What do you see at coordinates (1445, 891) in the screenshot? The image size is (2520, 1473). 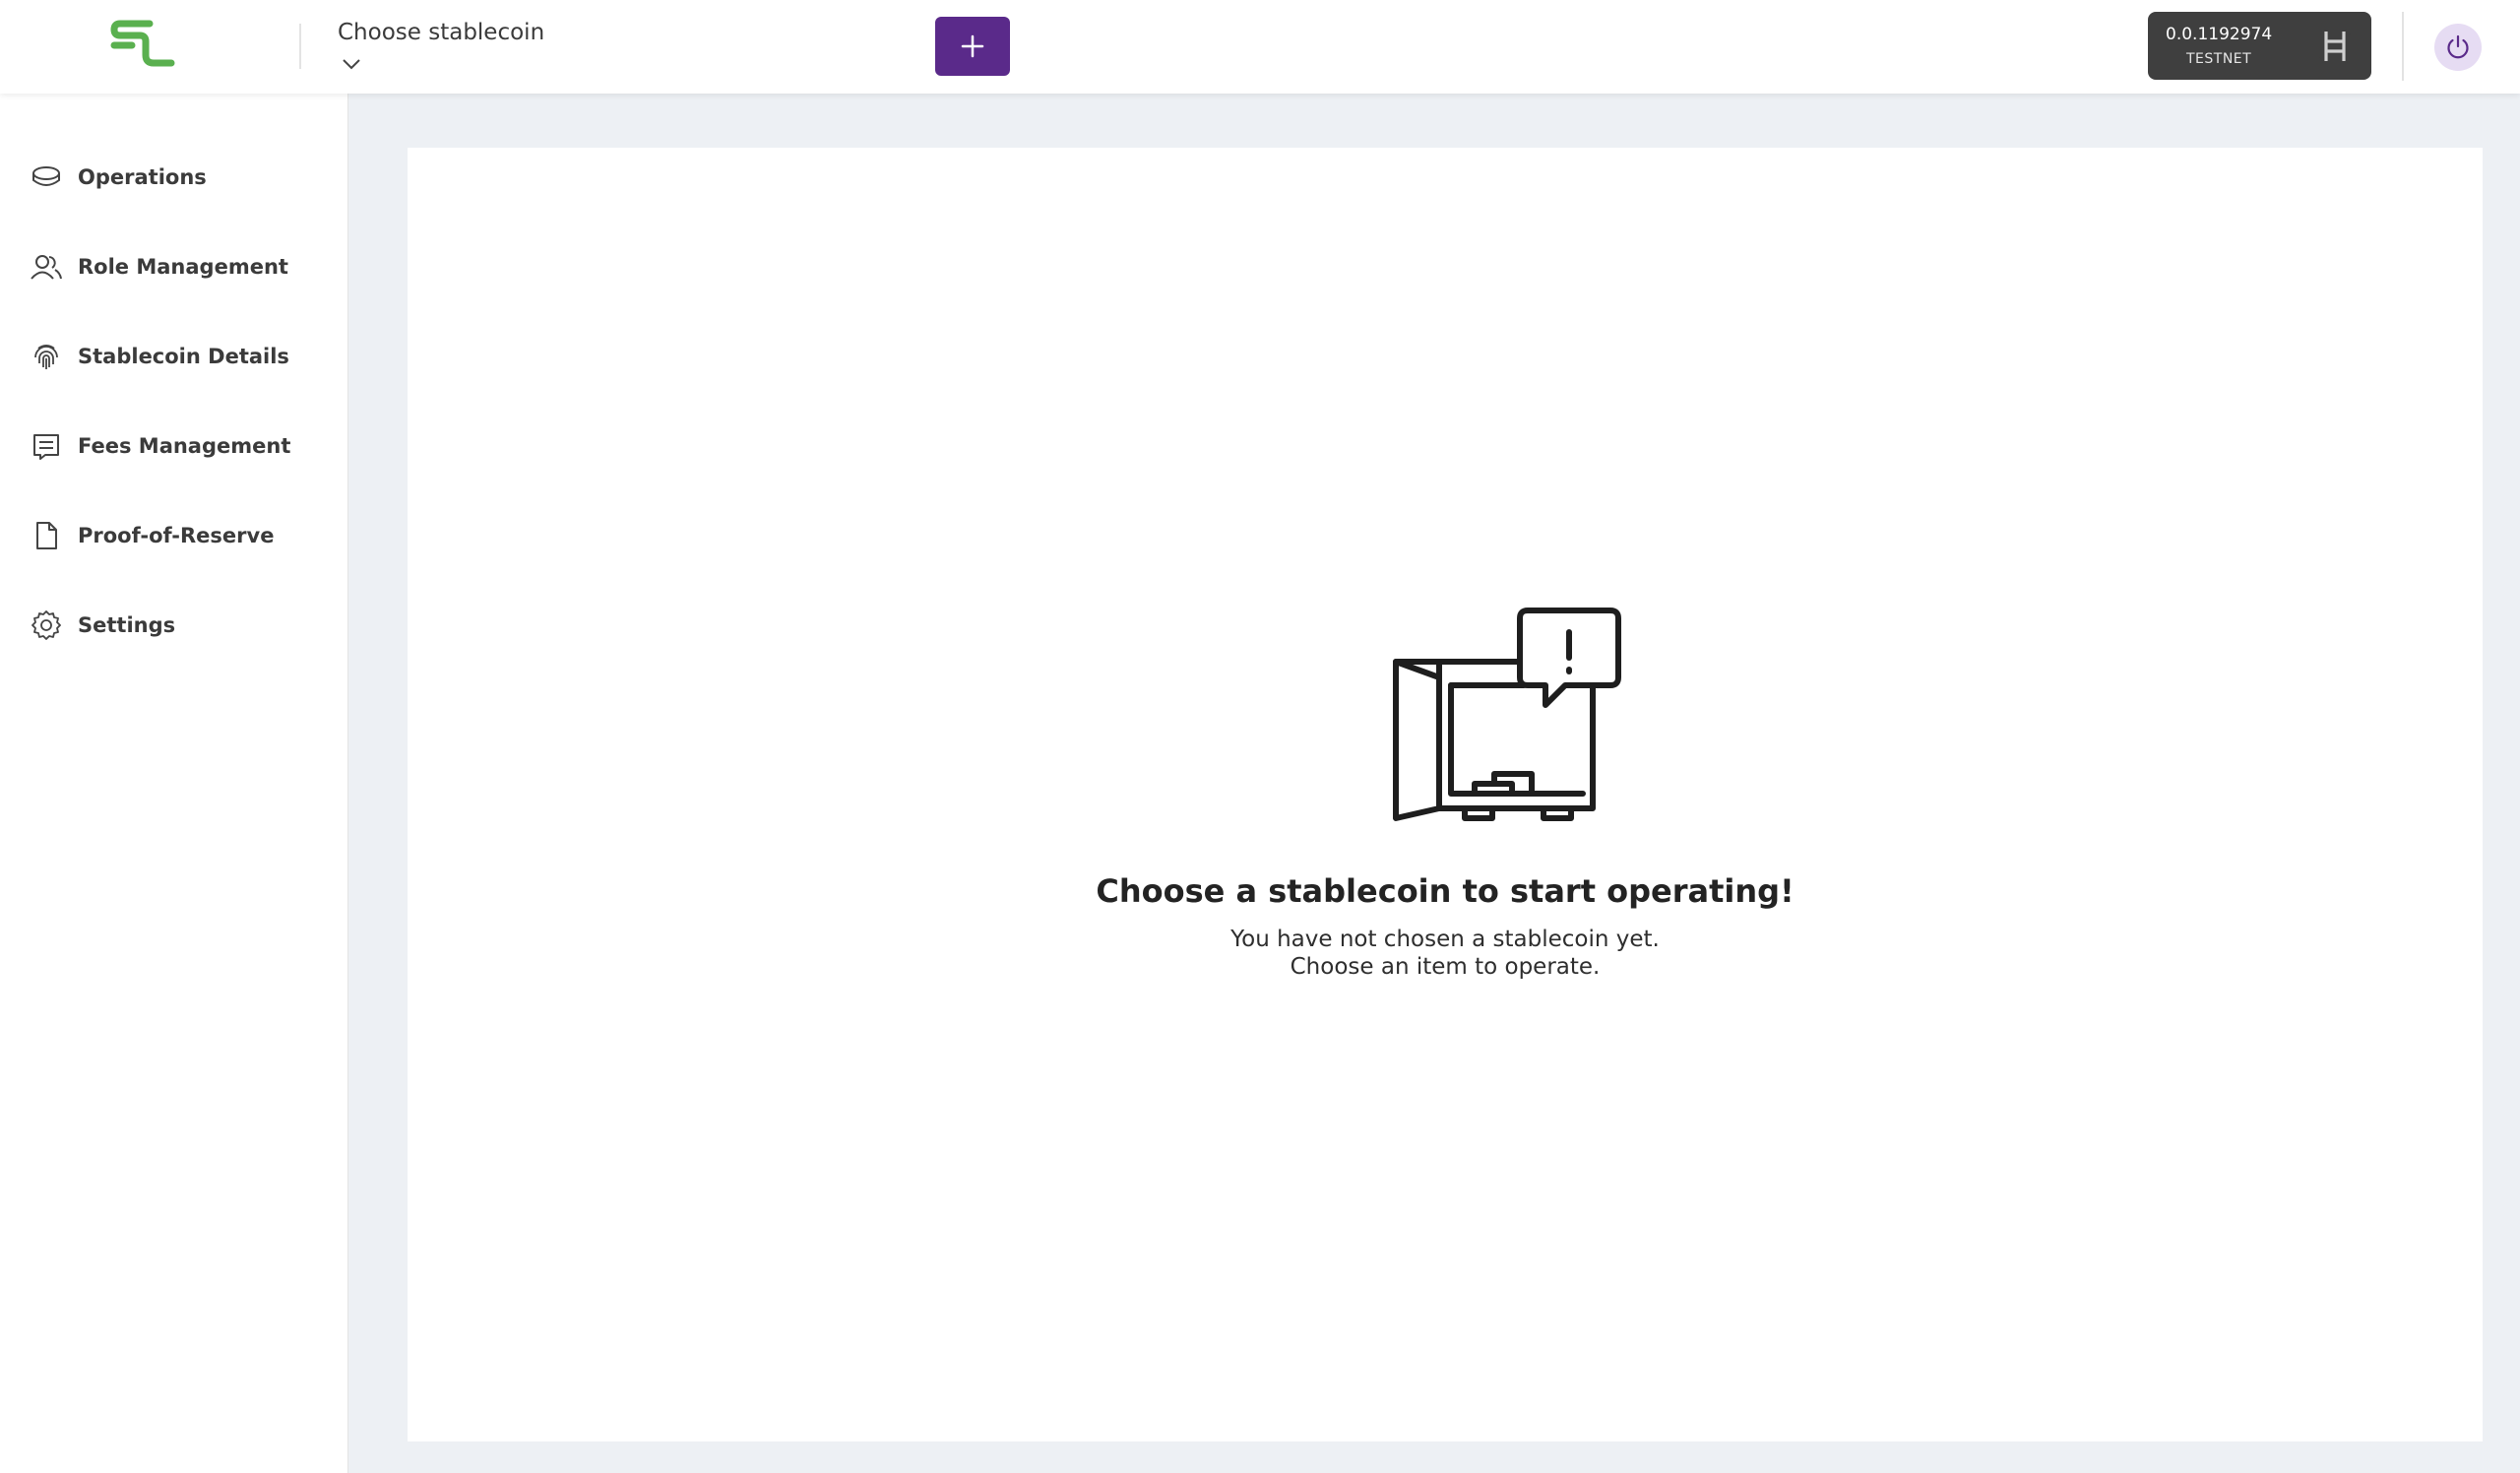 I see `empty-state-title: Choose a stablecoin to start operating!` at bounding box center [1445, 891].